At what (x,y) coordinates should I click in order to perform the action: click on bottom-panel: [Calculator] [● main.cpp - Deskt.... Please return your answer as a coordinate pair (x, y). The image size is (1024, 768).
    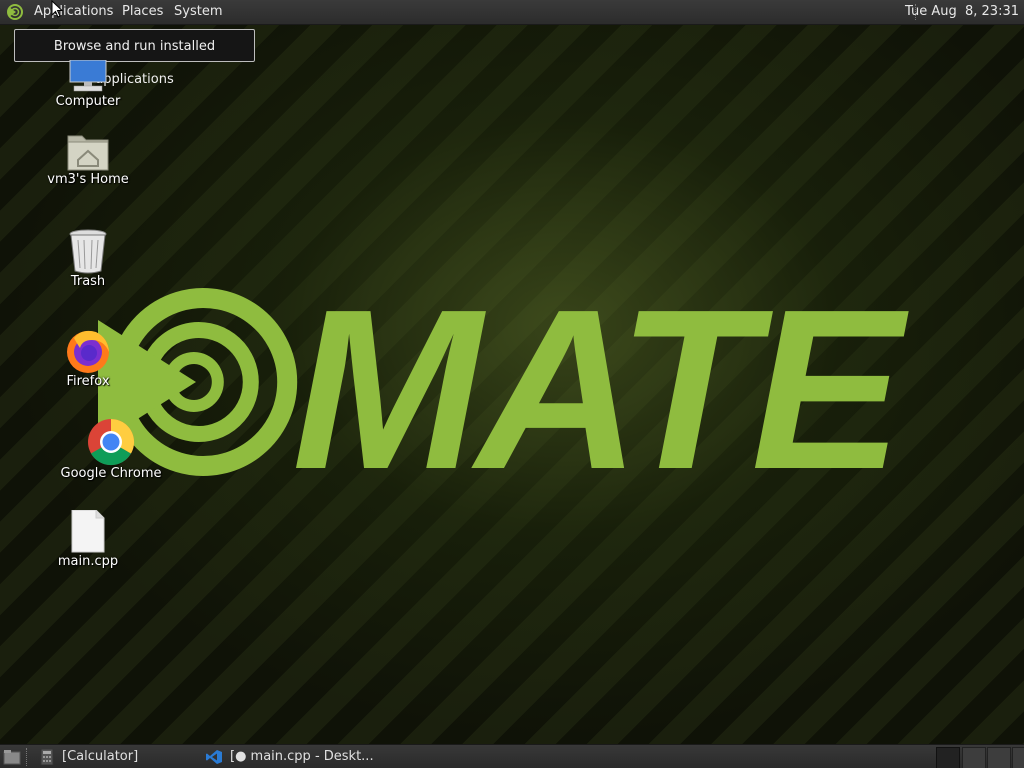
    Looking at the image, I should click on (512, 756).